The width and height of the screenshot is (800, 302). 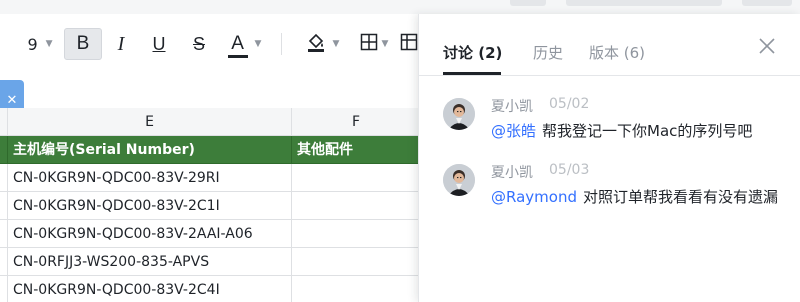 What do you see at coordinates (472, 73) in the screenshot?
I see `active-tab-indicator` at bounding box center [472, 73].